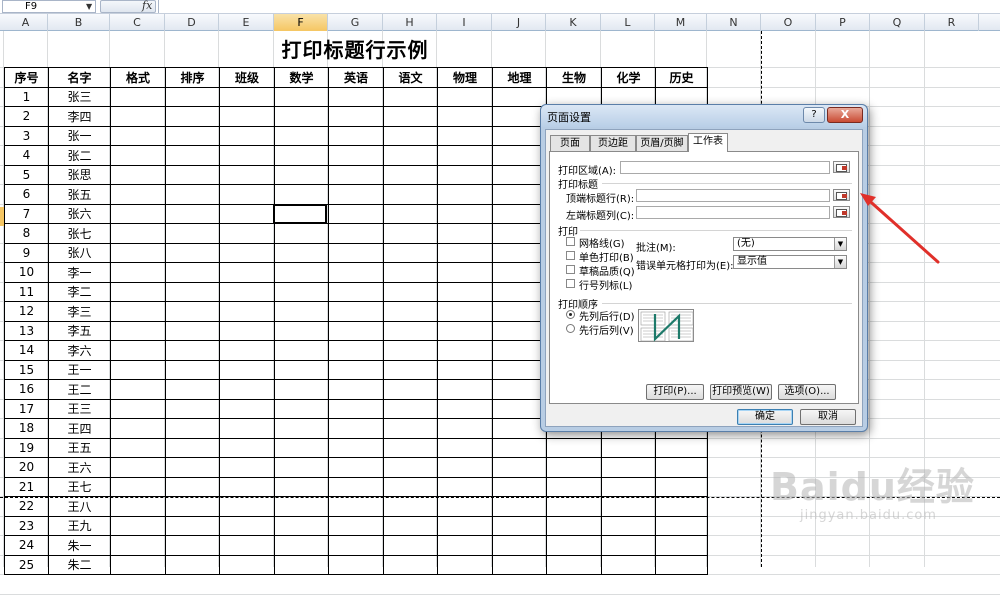 The height and width of the screenshot is (595, 1000). I want to click on baidu-watermark: Baidu经验 jingyan.baidu.com, so click(880, 506).